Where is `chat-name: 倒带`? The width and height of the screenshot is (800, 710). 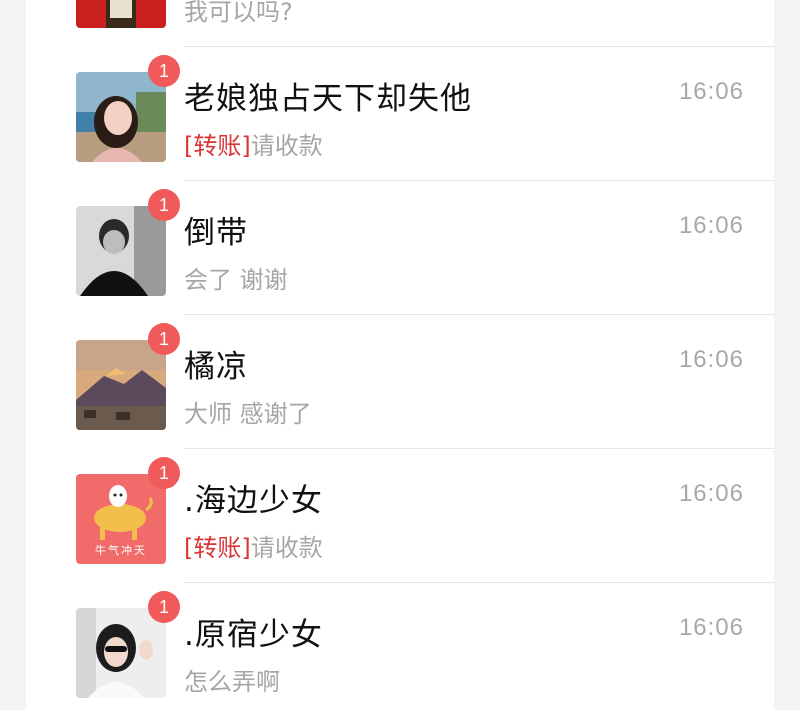 chat-name: 倒带 is located at coordinates (216, 233).